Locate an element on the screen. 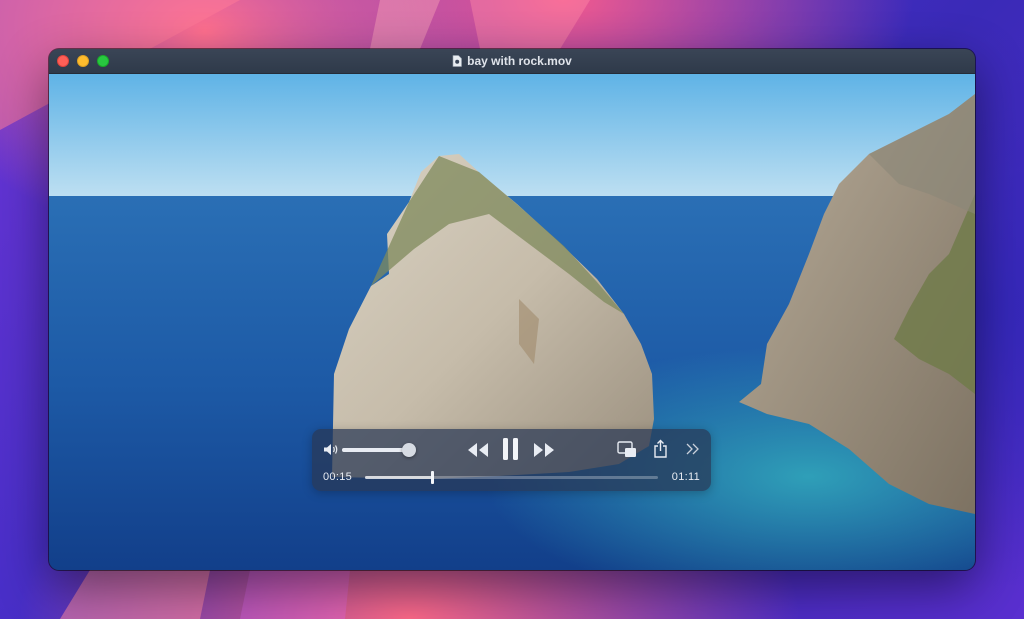 The height and width of the screenshot is (619, 1024). window-title-group: bay with rock.mov is located at coordinates (512, 61).